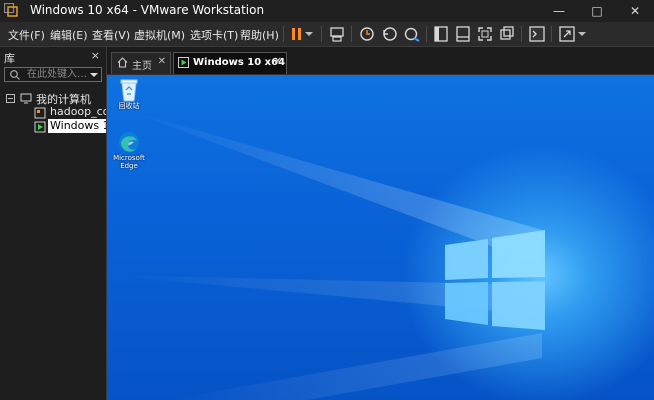 The width and height of the screenshot is (654, 400). Describe the element at coordinates (259, 35) in the screenshot. I see `menu-help: 帮助(H)` at that location.